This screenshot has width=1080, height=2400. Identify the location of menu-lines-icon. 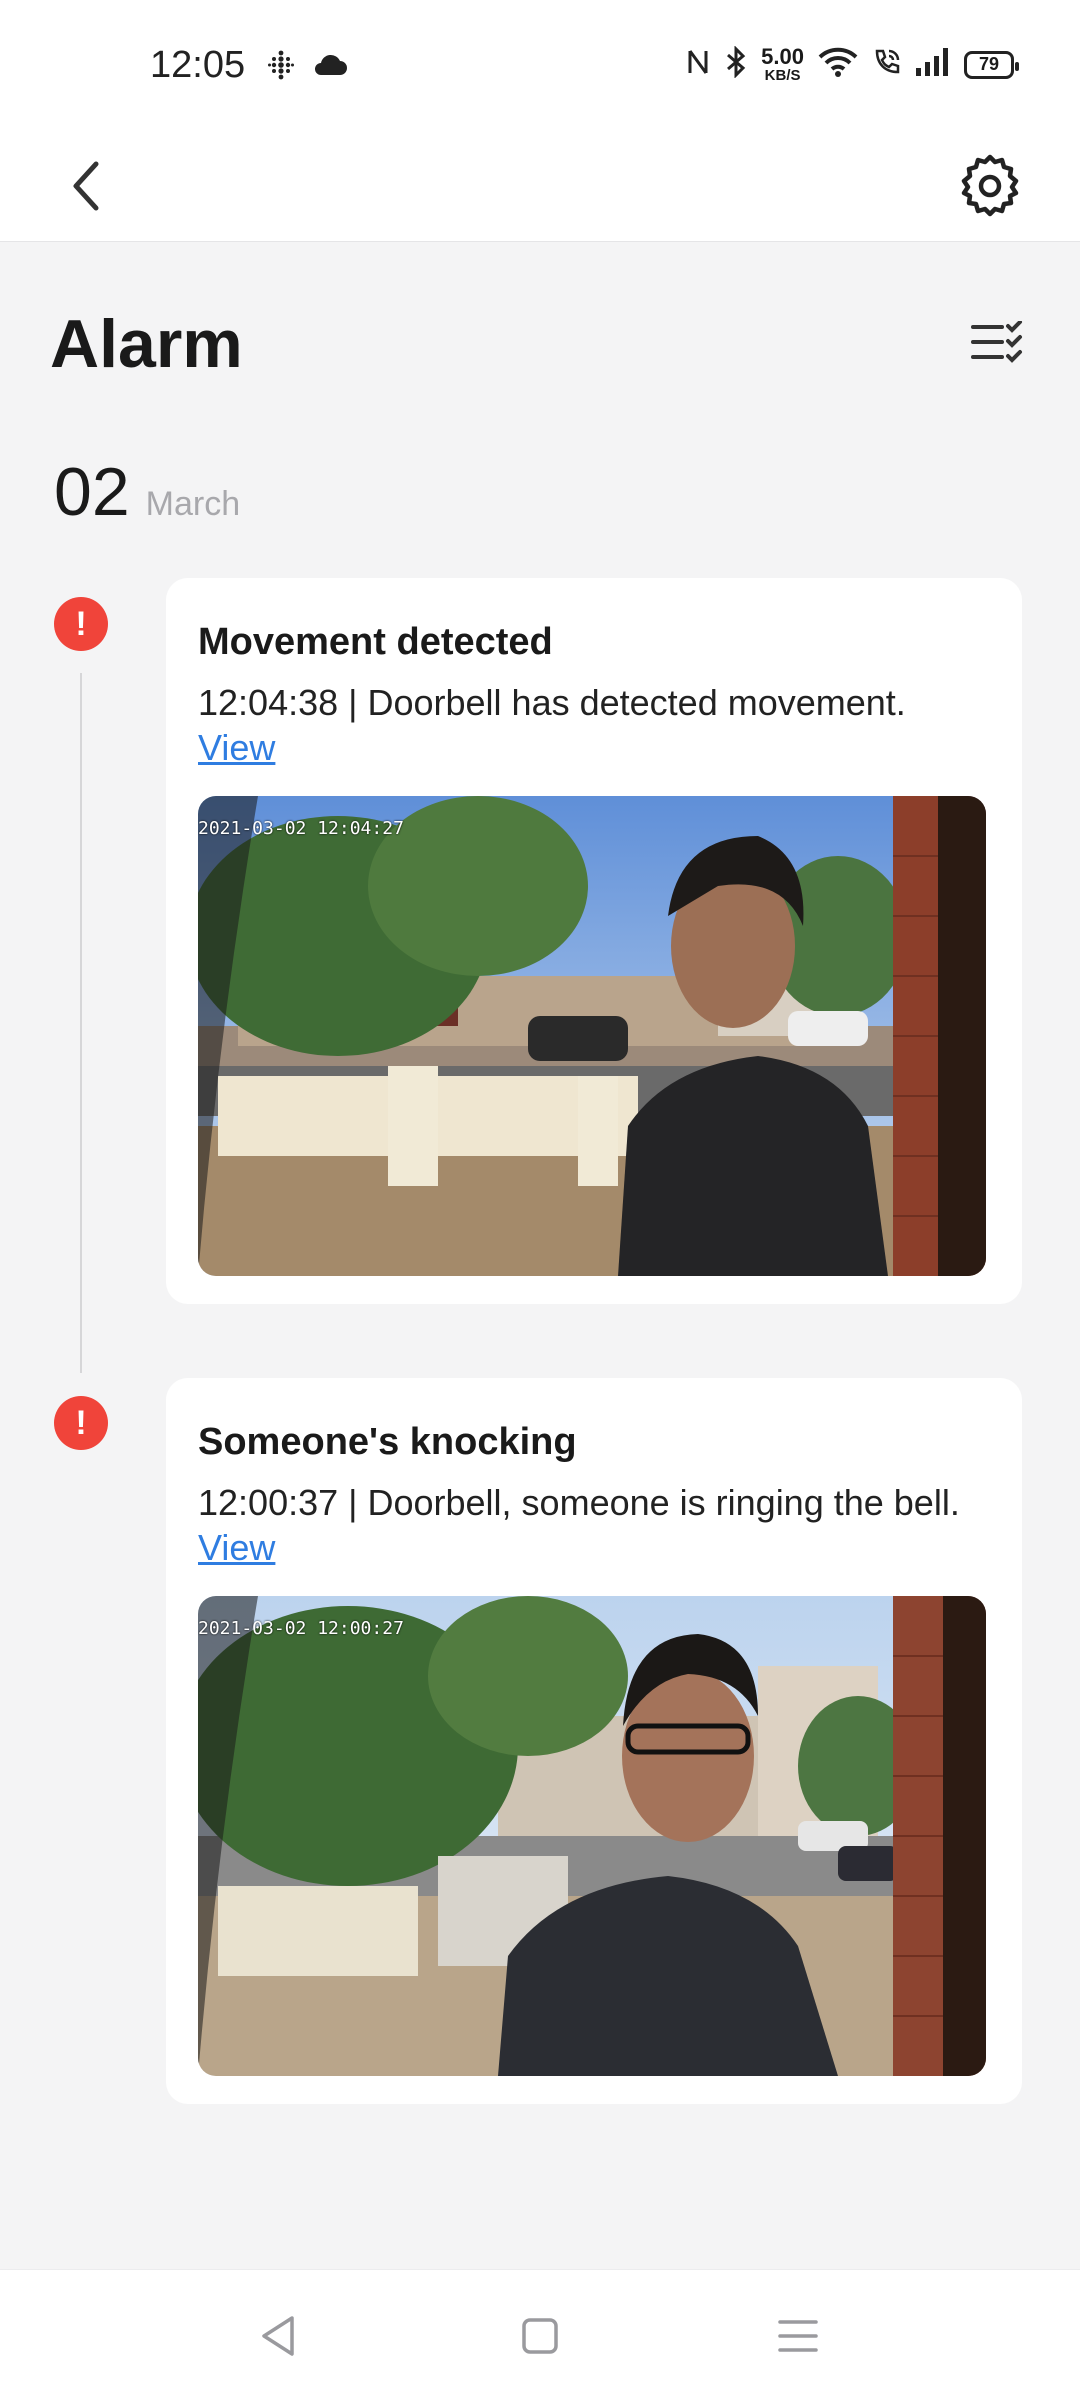
(798, 2336).